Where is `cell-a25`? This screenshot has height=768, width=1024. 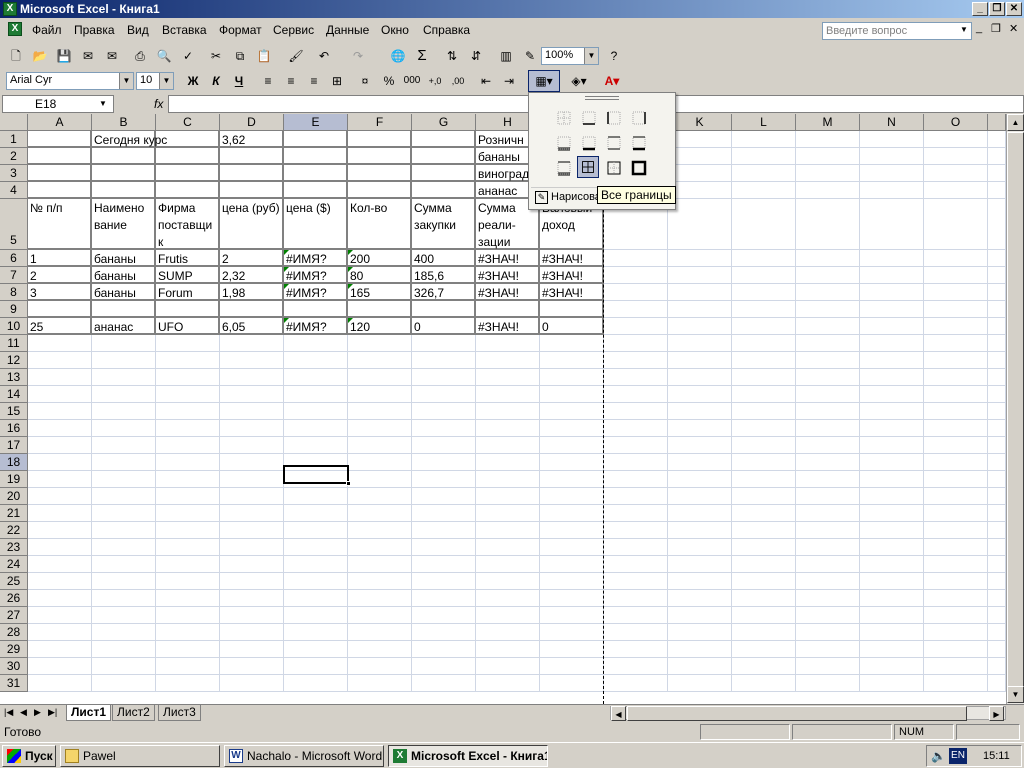
cell-a25 is located at coordinates (60, 581).